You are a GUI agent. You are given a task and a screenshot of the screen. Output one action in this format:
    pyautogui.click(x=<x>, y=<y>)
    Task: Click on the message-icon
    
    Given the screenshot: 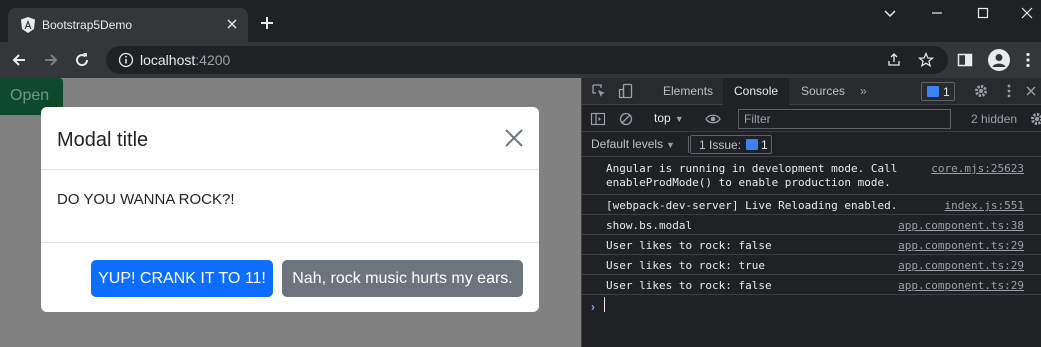 What is the action you would take?
    pyautogui.click(x=933, y=91)
    